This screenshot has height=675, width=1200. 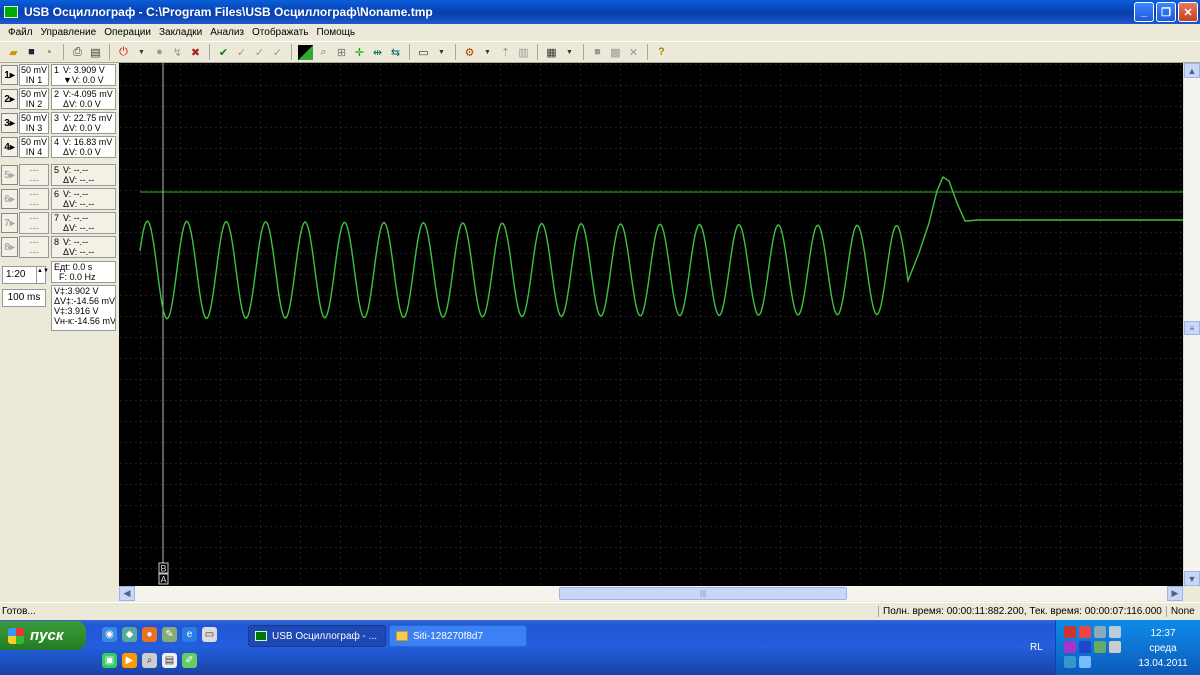 What do you see at coordinates (423, 52) in the screenshot?
I see `meter-icon: ▭` at bounding box center [423, 52].